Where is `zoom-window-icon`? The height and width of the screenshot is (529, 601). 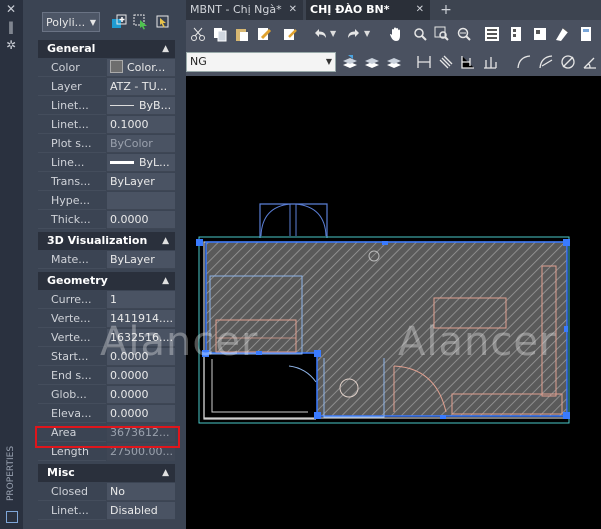
zoom-window-icon is located at coordinates (442, 34).